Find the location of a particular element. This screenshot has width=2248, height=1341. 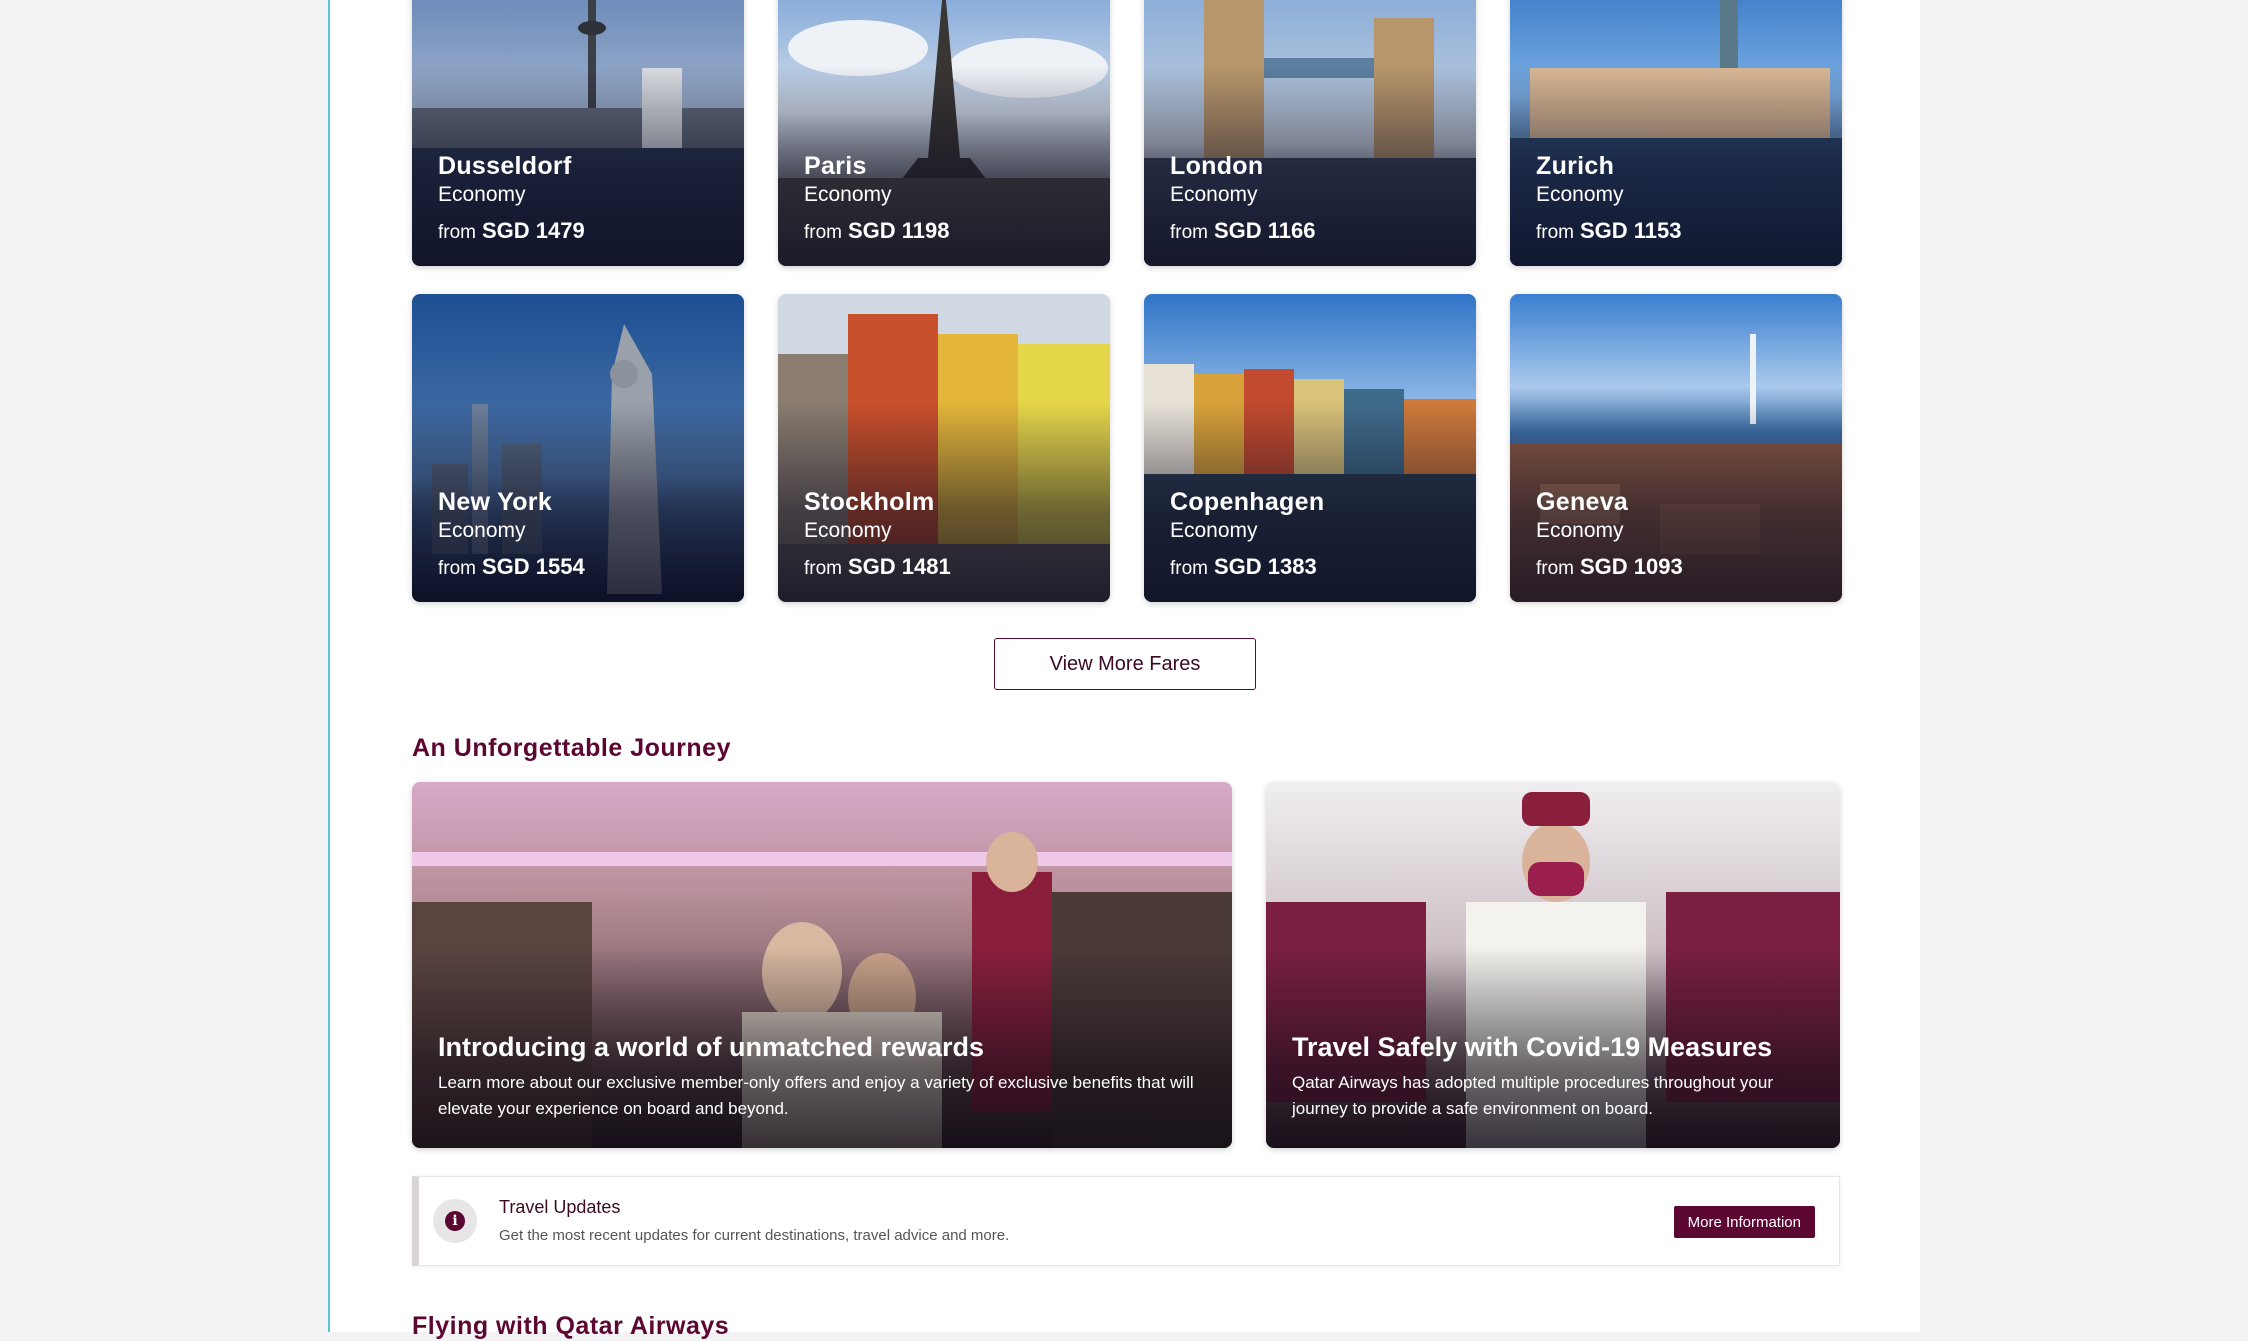

fare-price: SGD 1481 is located at coordinates (899, 566).